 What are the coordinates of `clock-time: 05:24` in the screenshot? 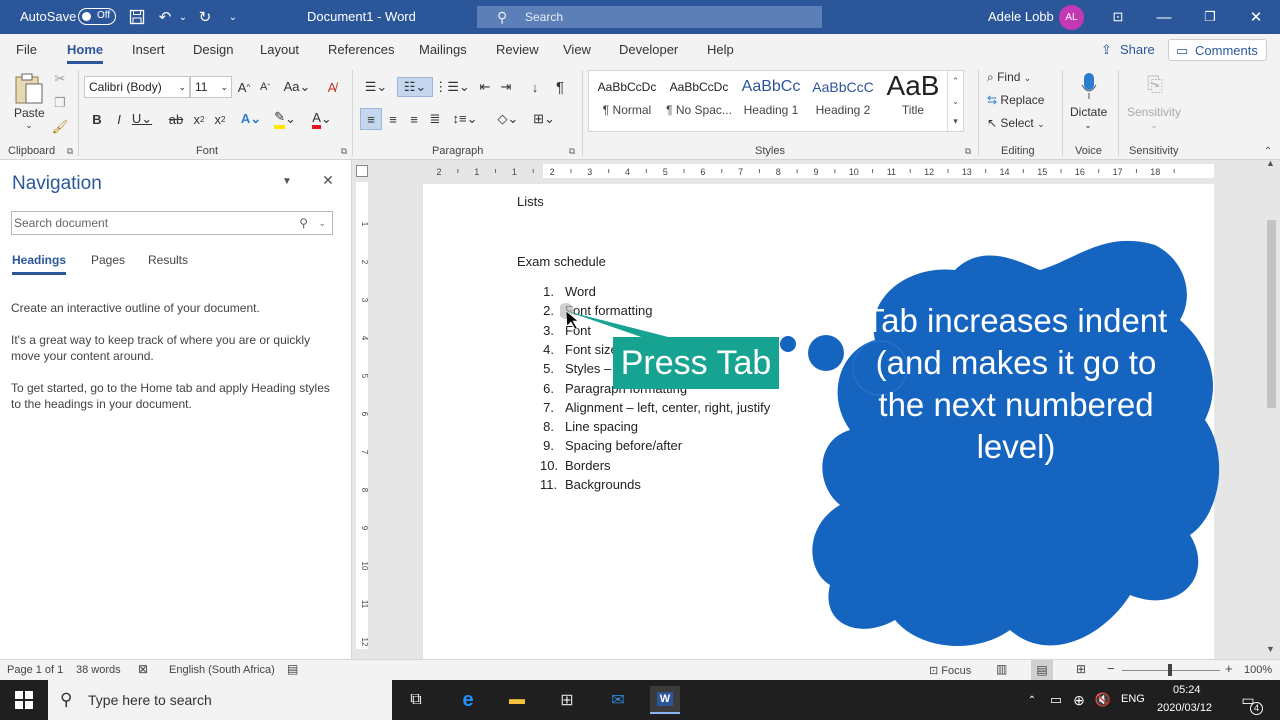 It's located at (1187, 690).